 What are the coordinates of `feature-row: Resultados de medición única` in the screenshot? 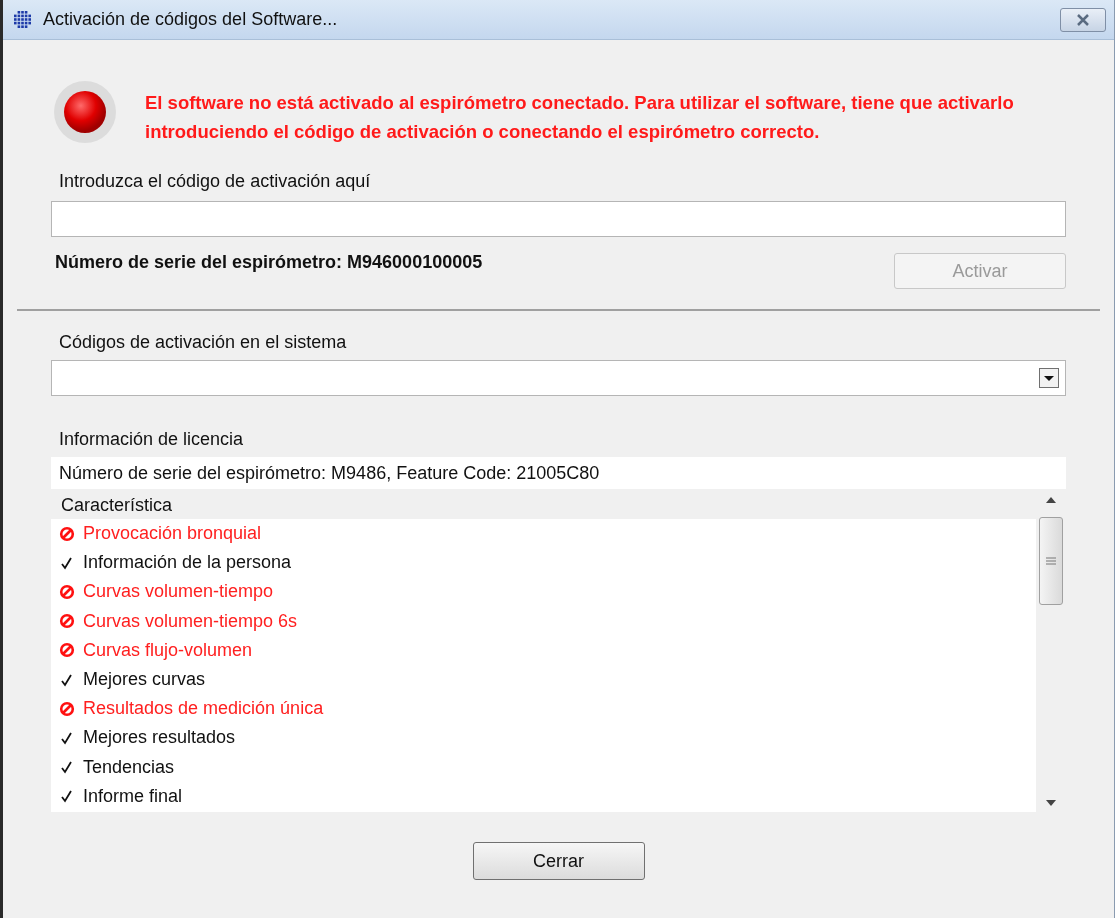 It's located at (543, 709).